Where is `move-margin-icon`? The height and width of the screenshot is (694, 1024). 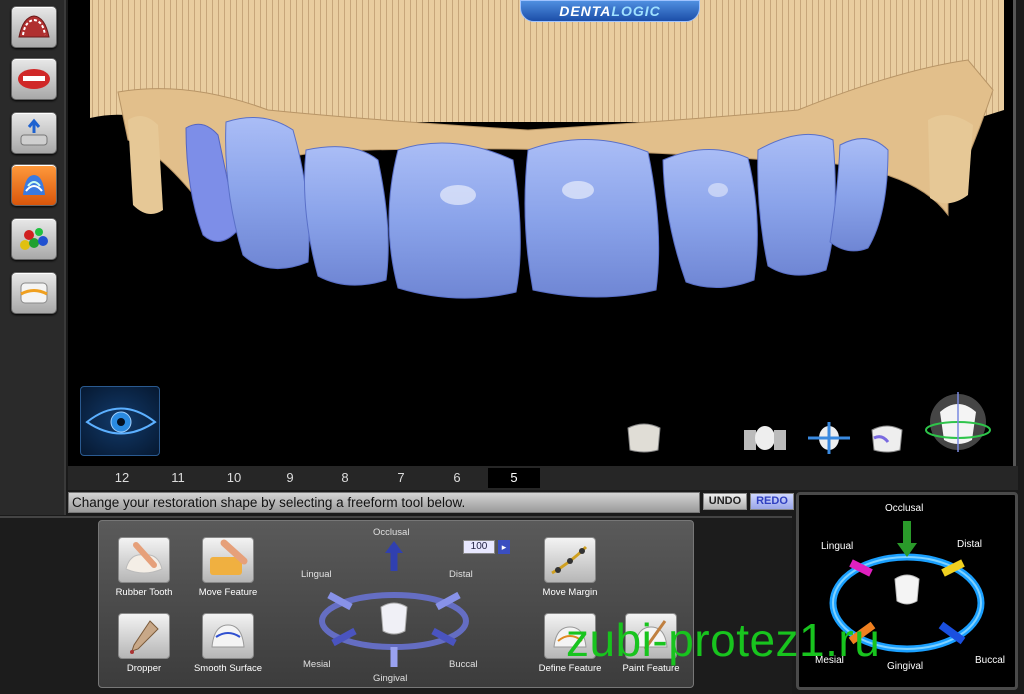
move-margin-icon is located at coordinates (569, 560).